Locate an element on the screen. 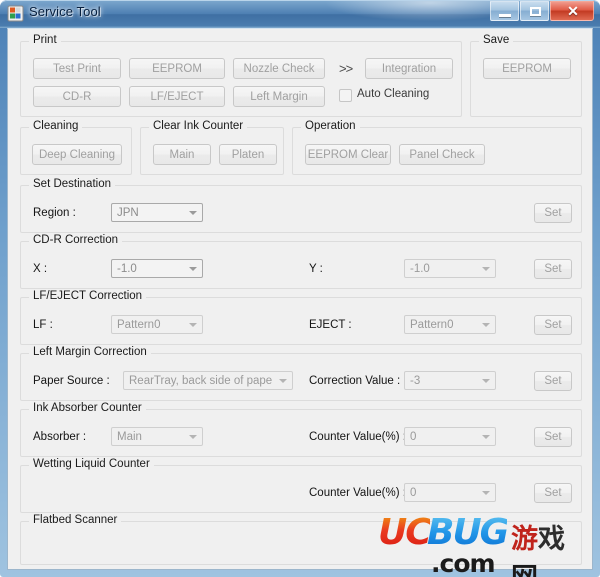 This screenshot has height=577, width=600. cdr-y-label: Y : is located at coordinates (316, 269).